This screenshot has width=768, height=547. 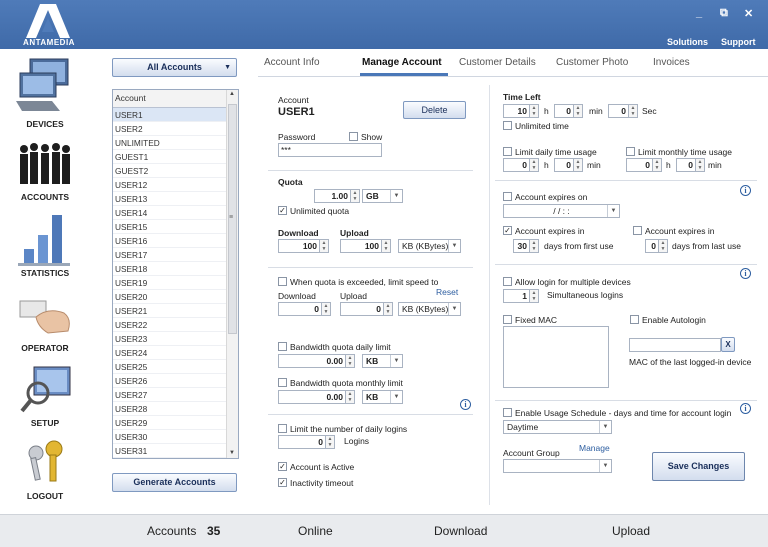 What do you see at coordinates (169, 409) in the screenshot?
I see `account-row: USER28` at bounding box center [169, 409].